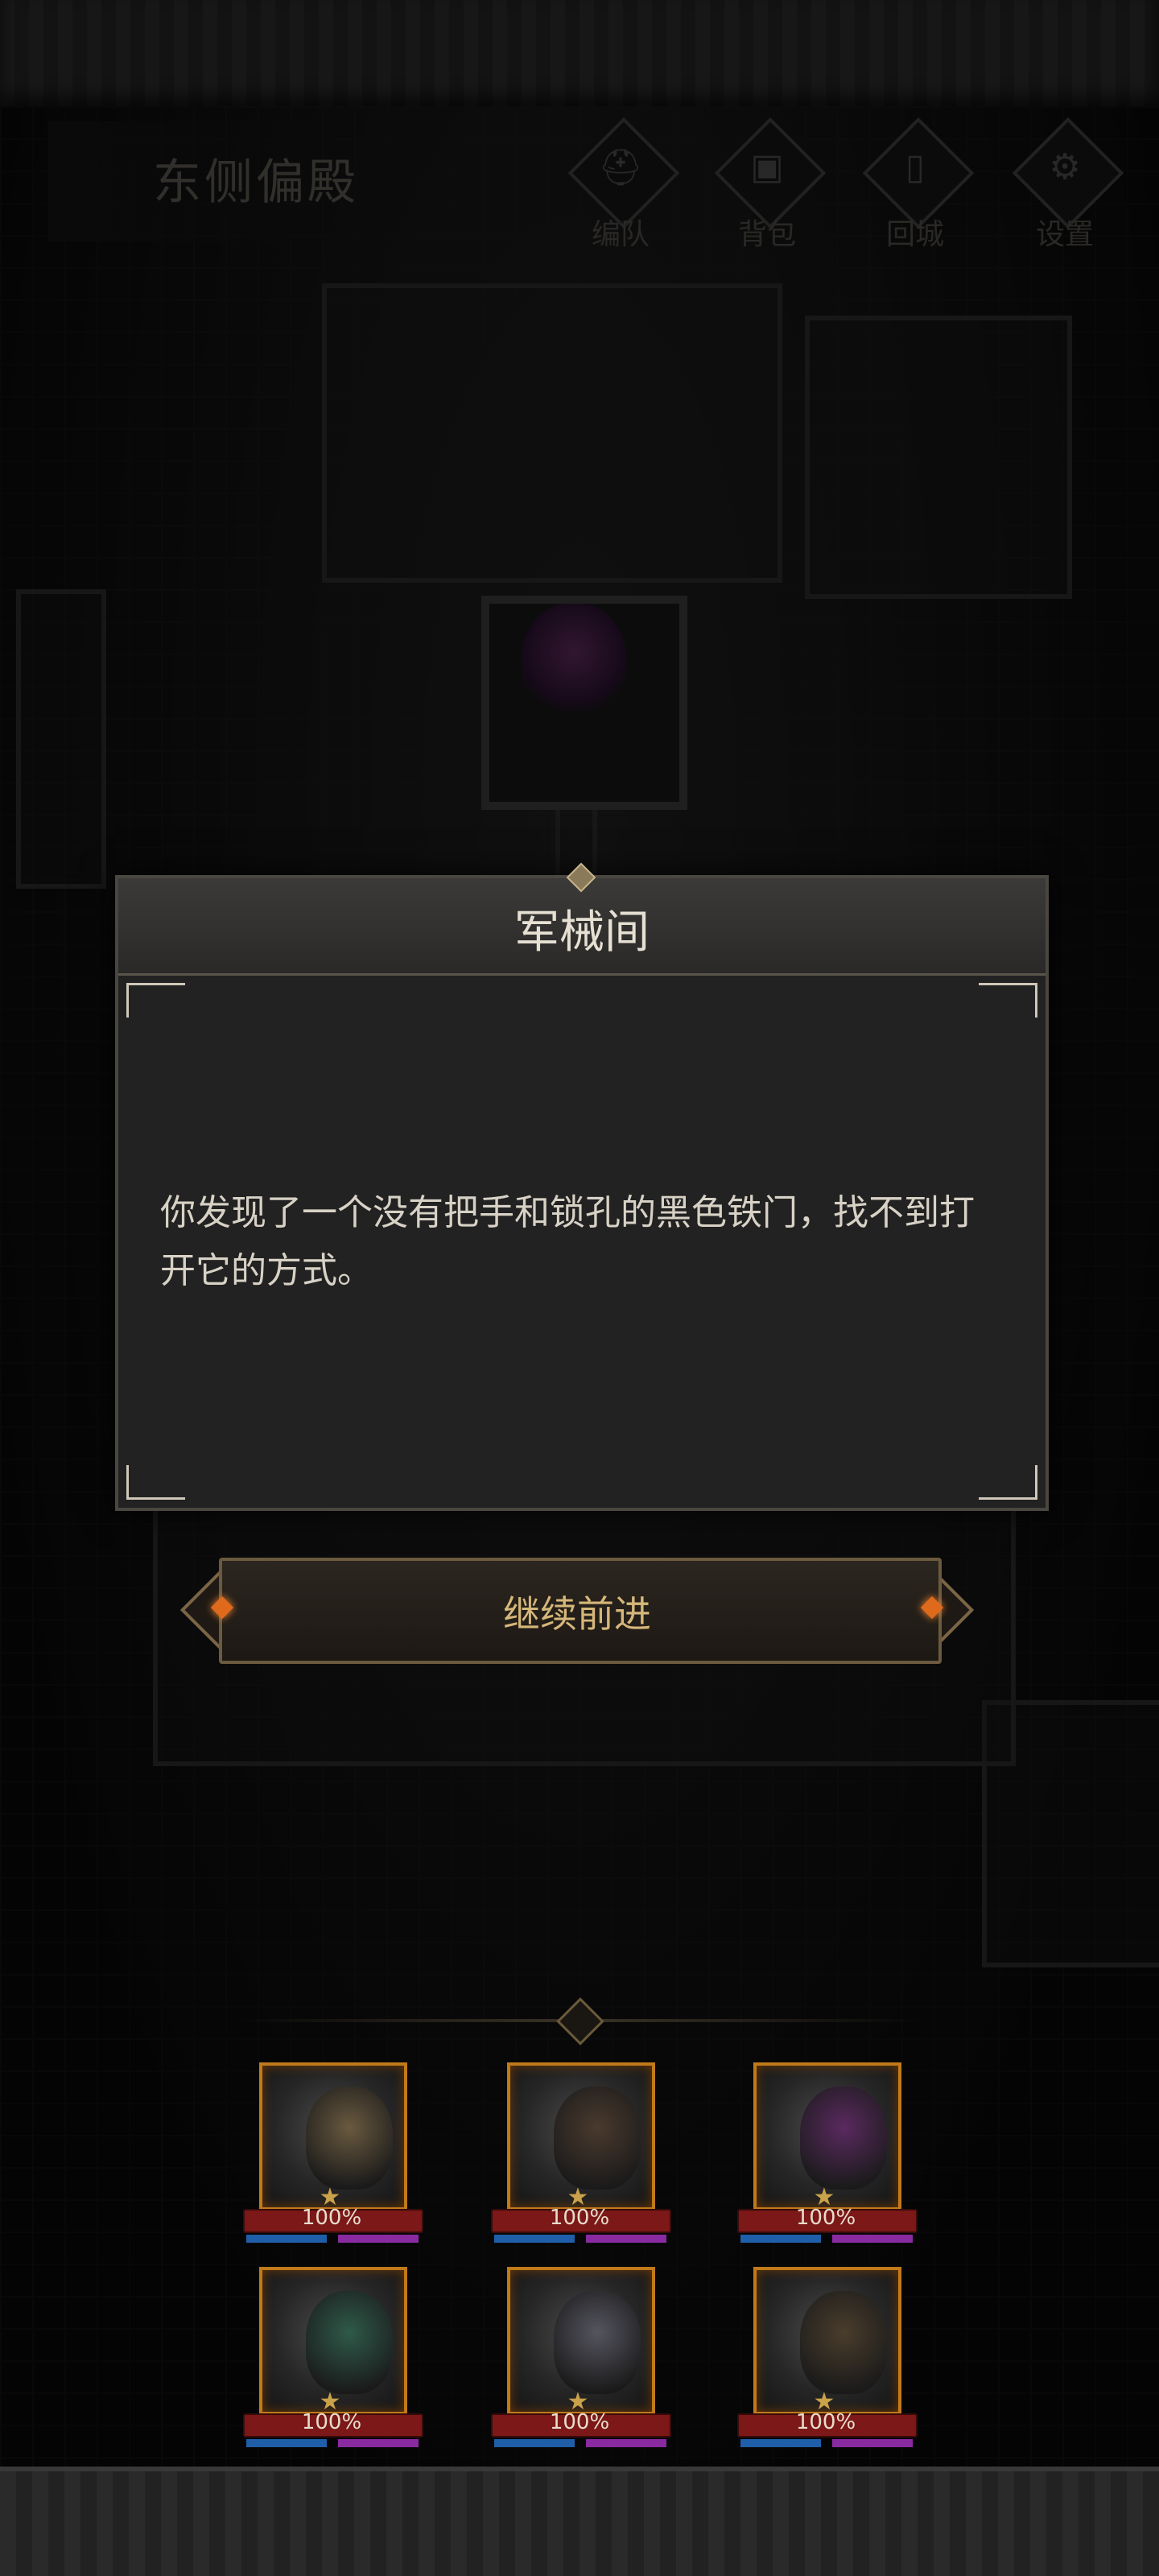  What do you see at coordinates (567, 1241) in the screenshot?
I see `dialog-body-text: 你发现了一个没有把手和锁孔的黑色铁门，找不到打开它的方式。` at bounding box center [567, 1241].